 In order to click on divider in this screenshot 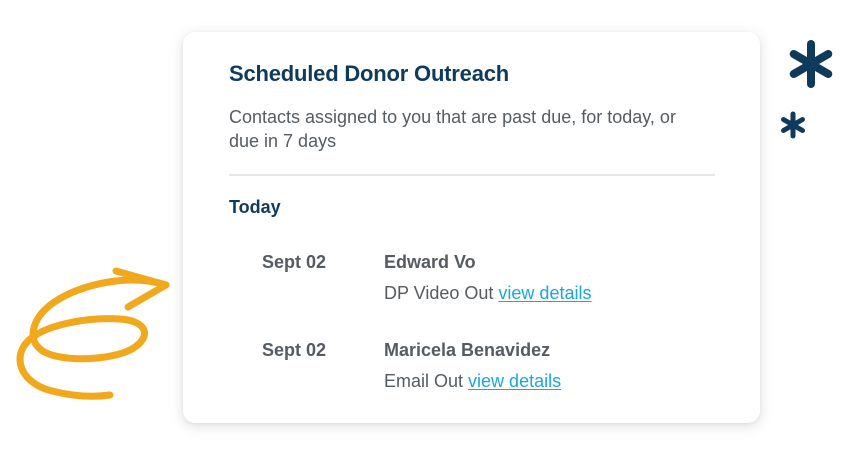, I will do `click(472, 175)`.